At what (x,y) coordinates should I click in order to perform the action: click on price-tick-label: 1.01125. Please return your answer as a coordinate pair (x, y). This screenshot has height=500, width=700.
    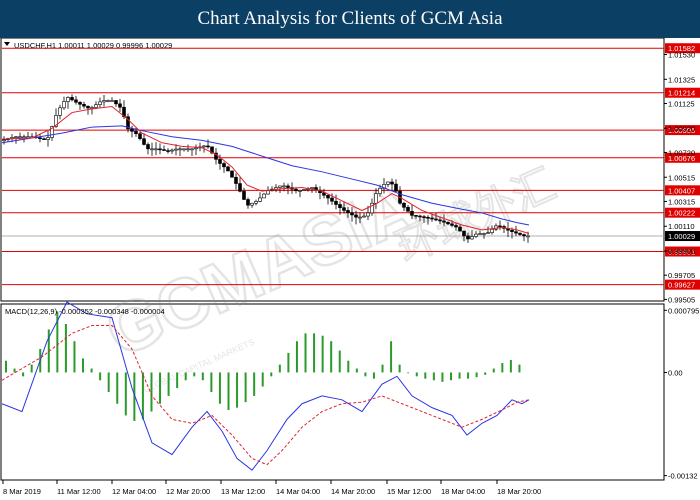
    Looking at the image, I should click on (681, 103).